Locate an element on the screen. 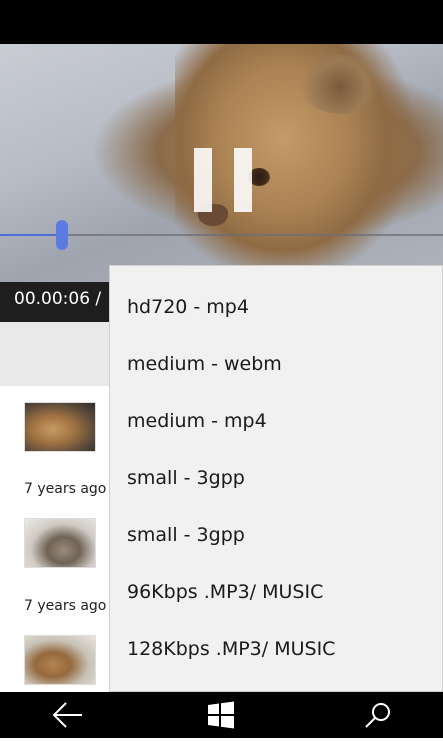 This screenshot has height=742, width=443. format-option: medium - mp4 is located at coordinates (197, 421).